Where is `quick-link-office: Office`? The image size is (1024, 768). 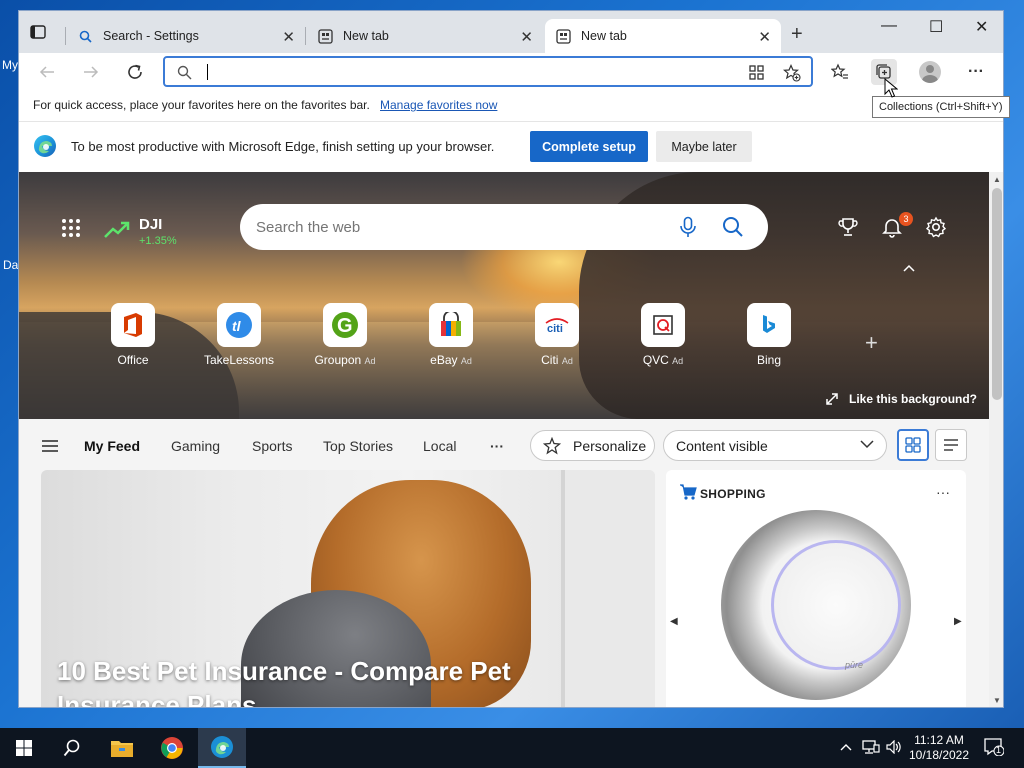
quick-link-office: Office is located at coordinates (133, 335).